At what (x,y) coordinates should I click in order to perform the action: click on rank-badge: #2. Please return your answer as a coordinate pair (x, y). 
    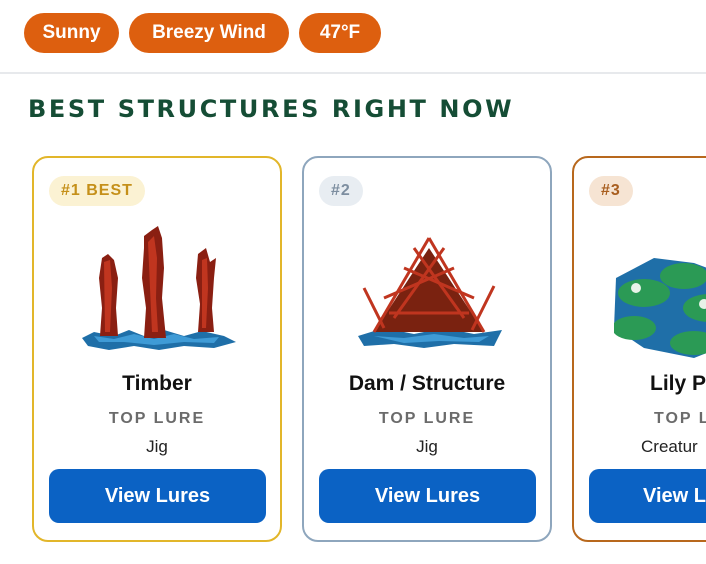
    Looking at the image, I should click on (341, 191).